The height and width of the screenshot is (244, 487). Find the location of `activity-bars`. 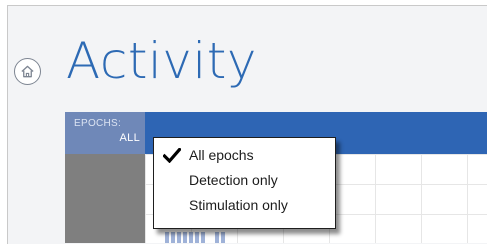

activity-bars is located at coordinates (195, 237).